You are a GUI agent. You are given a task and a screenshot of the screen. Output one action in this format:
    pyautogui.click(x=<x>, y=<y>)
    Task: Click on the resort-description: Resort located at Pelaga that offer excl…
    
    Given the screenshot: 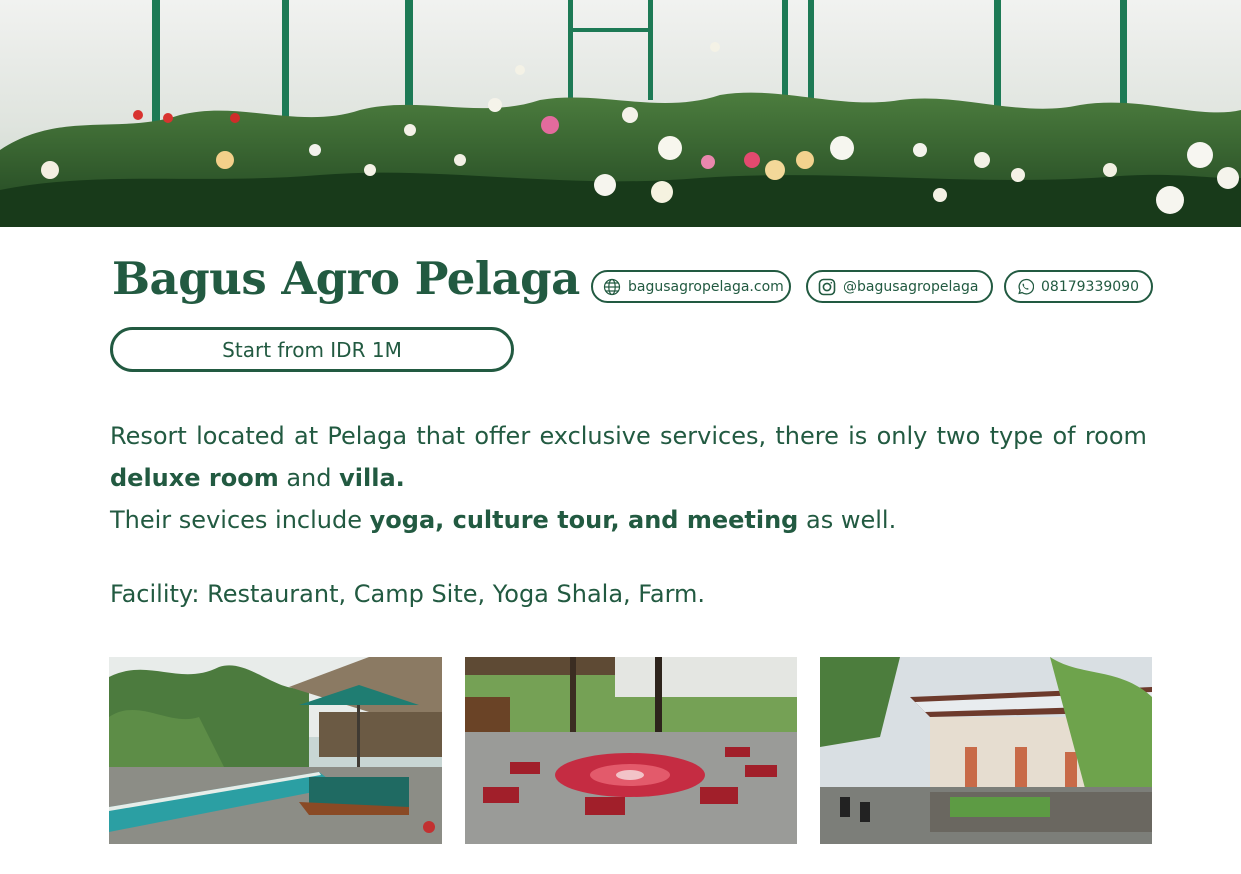 What is the action you would take?
    pyautogui.click(x=628, y=478)
    